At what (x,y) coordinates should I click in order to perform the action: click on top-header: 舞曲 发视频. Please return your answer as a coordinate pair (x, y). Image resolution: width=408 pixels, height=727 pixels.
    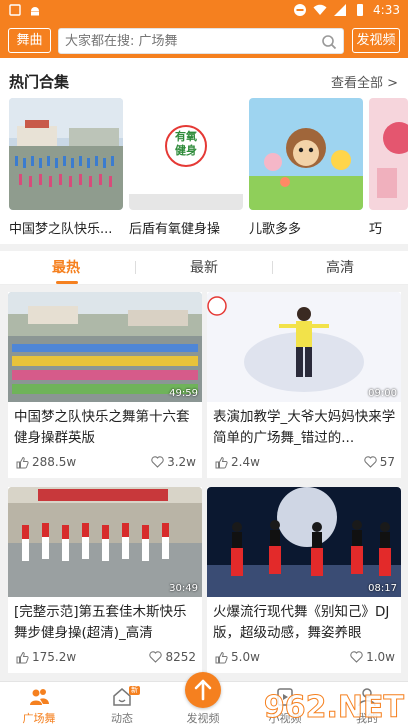
    Looking at the image, I should click on (204, 40).